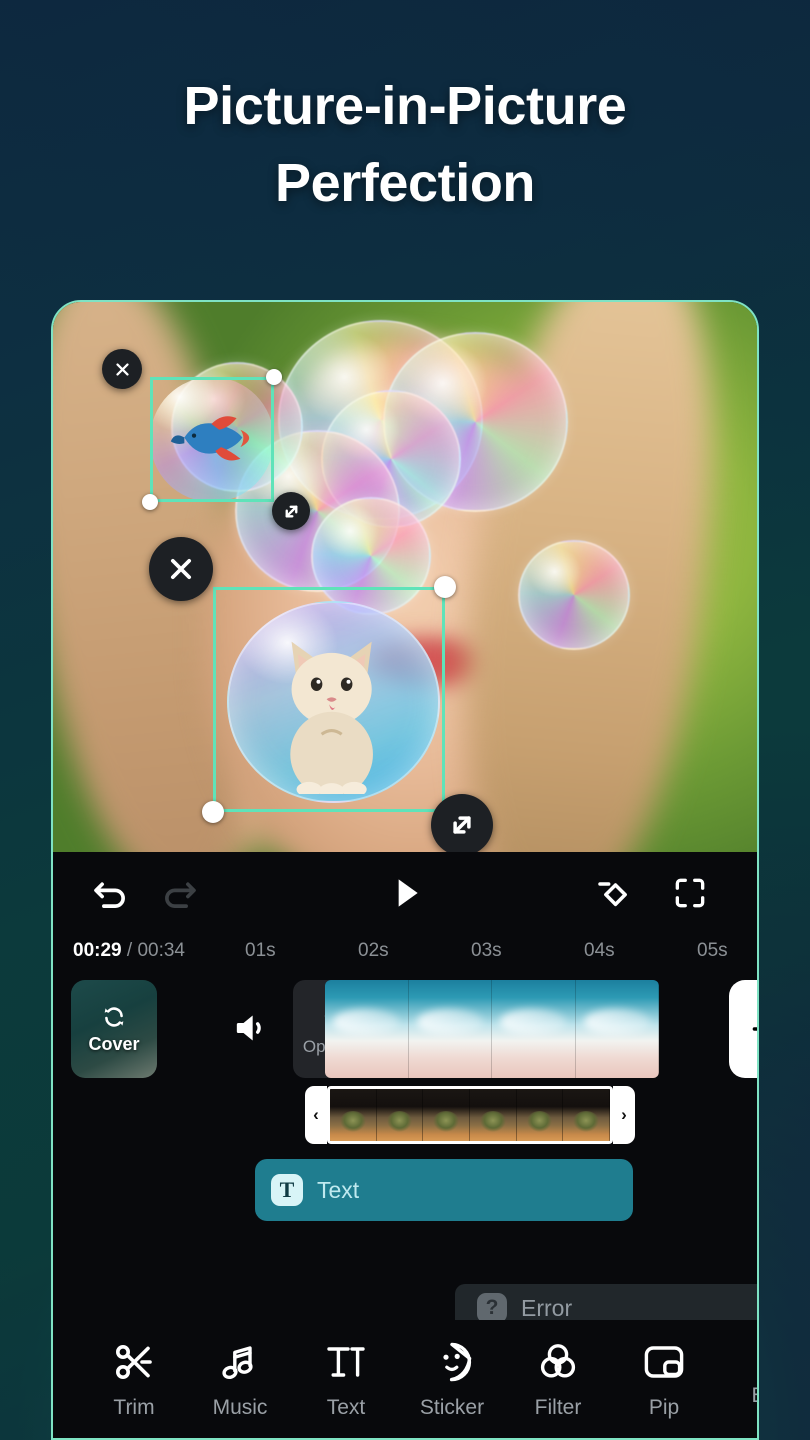  What do you see at coordinates (237, 1363) in the screenshot?
I see `music-note-icon` at bounding box center [237, 1363].